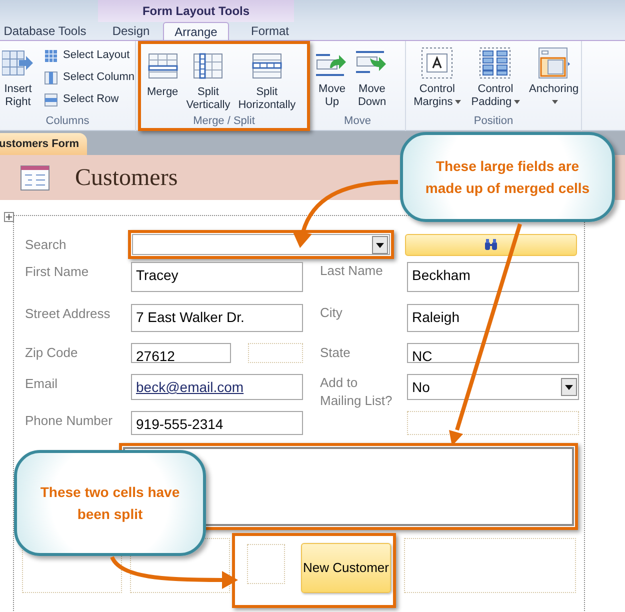 Image resolution: width=625 pixels, height=612 pixels. Describe the element at coordinates (89, 77) in the screenshot. I see `ribbon-small-button: Select Column` at that location.